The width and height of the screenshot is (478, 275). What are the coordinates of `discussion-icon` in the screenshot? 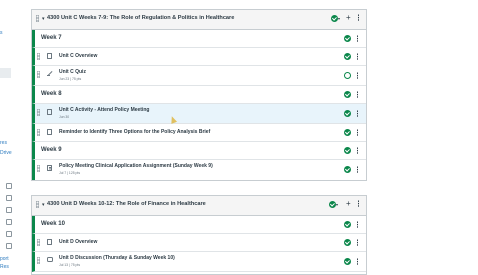 It's located at (50, 259).